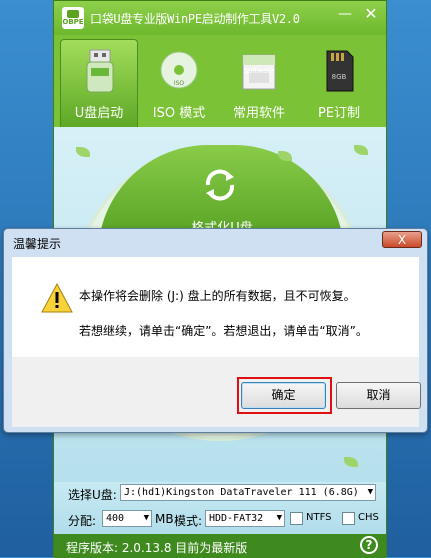 This screenshot has height=558, width=431. I want to click on dialog-title: 温馨提示, so click(37, 244).